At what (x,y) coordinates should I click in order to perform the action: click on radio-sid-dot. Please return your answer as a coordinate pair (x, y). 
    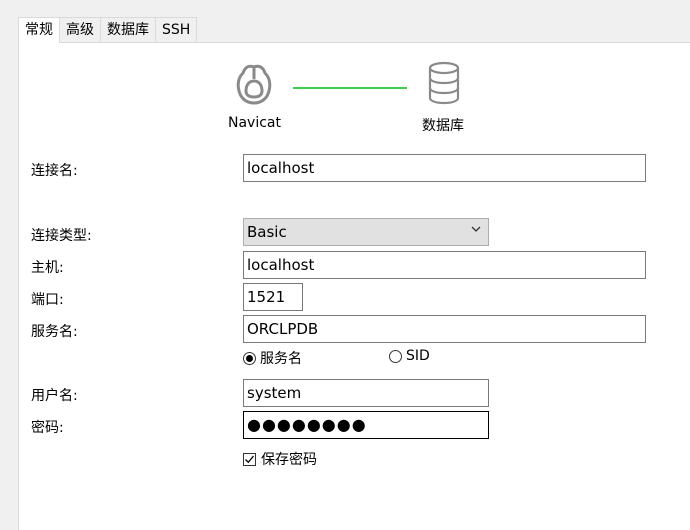
    Looking at the image, I should click on (395, 356).